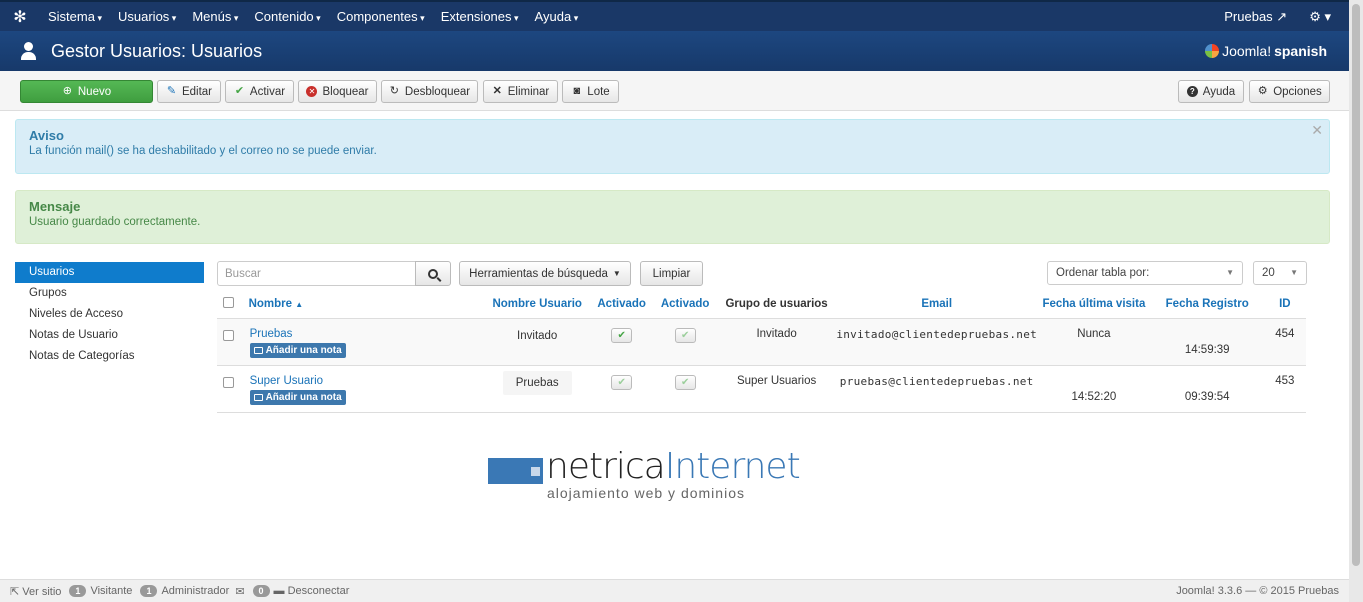 Image resolution: width=1363 pixels, height=602 pixels. Describe the element at coordinates (109, 356) in the screenshot. I see `sidebar-item-notas-categorias: Notas de Categorías` at that location.